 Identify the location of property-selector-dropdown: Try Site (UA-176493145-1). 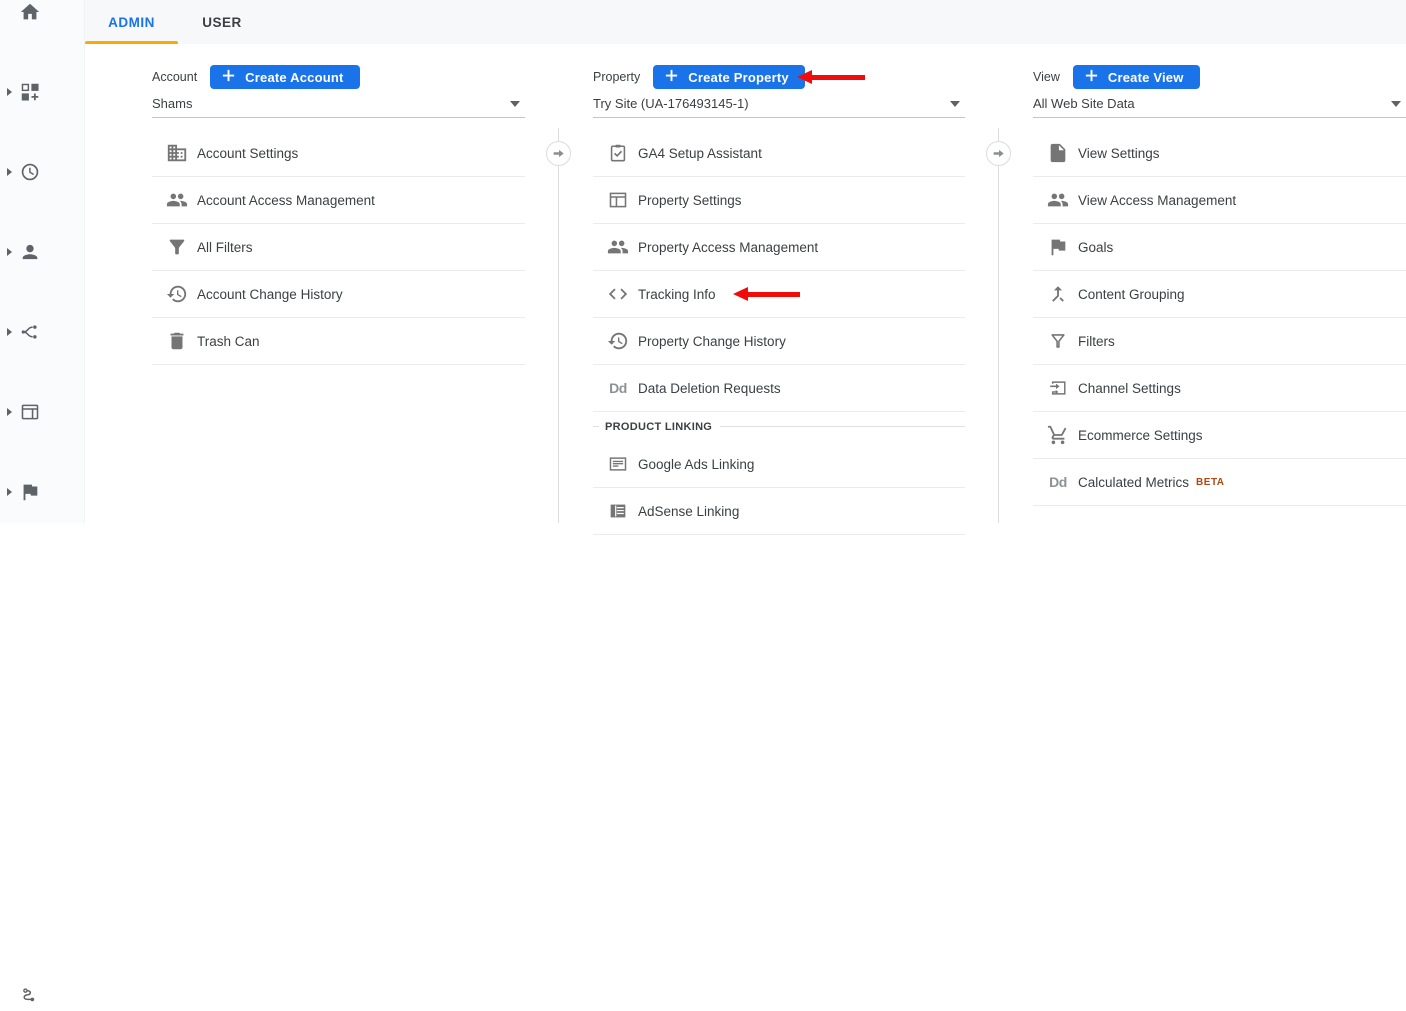
(779, 104).